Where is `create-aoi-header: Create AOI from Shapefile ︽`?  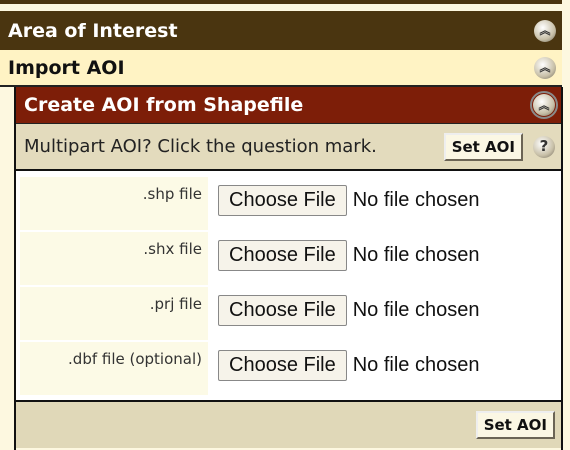 create-aoi-header: Create AOI from Shapefile ︽ is located at coordinates (288, 105).